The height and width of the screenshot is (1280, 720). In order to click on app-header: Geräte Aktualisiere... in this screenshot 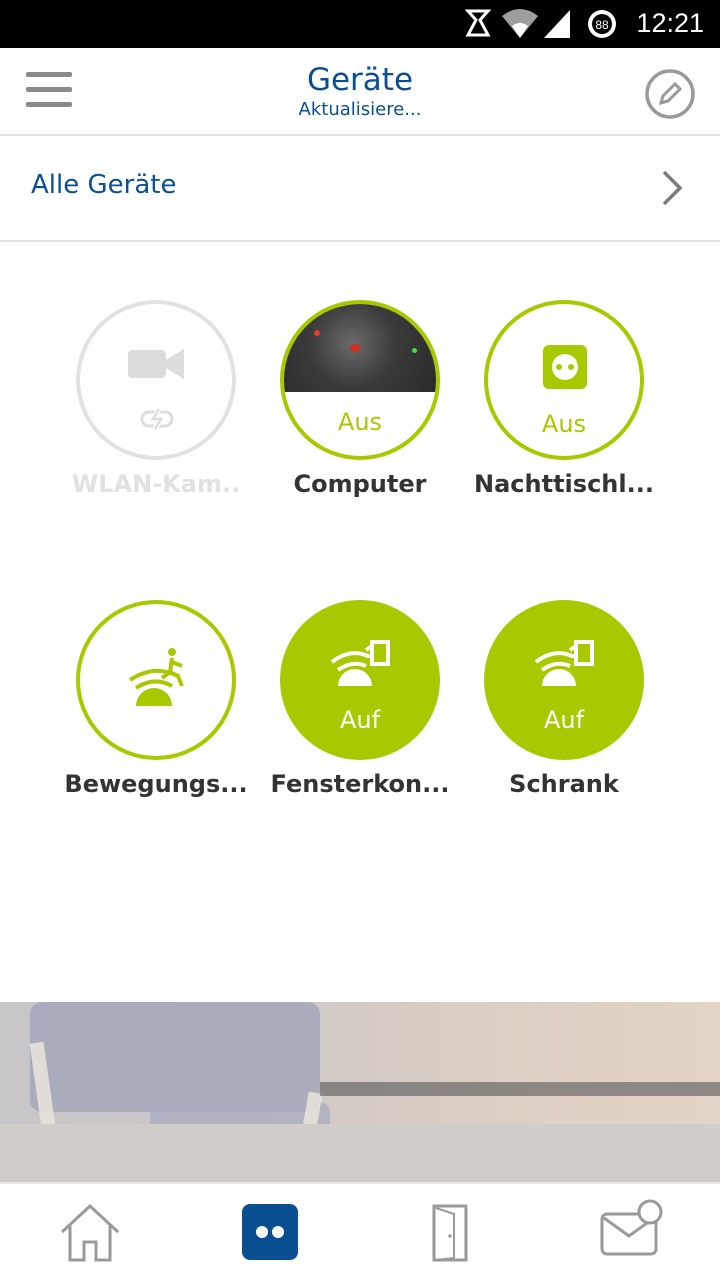, I will do `click(360, 92)`.